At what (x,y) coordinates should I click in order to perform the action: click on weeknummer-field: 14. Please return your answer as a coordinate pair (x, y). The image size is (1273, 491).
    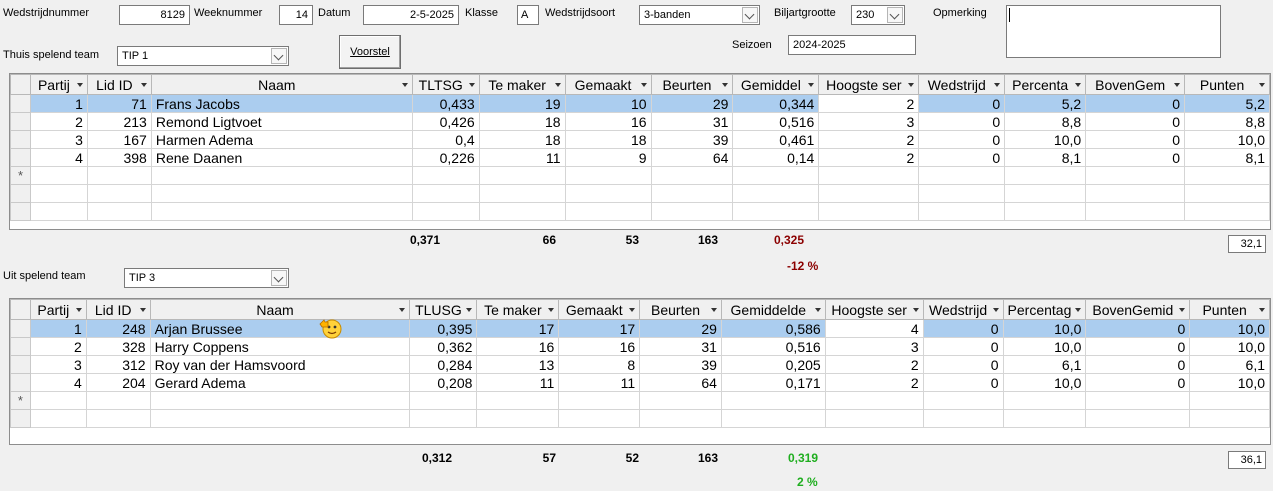
    Looking at the image, I should click on (296, 15).